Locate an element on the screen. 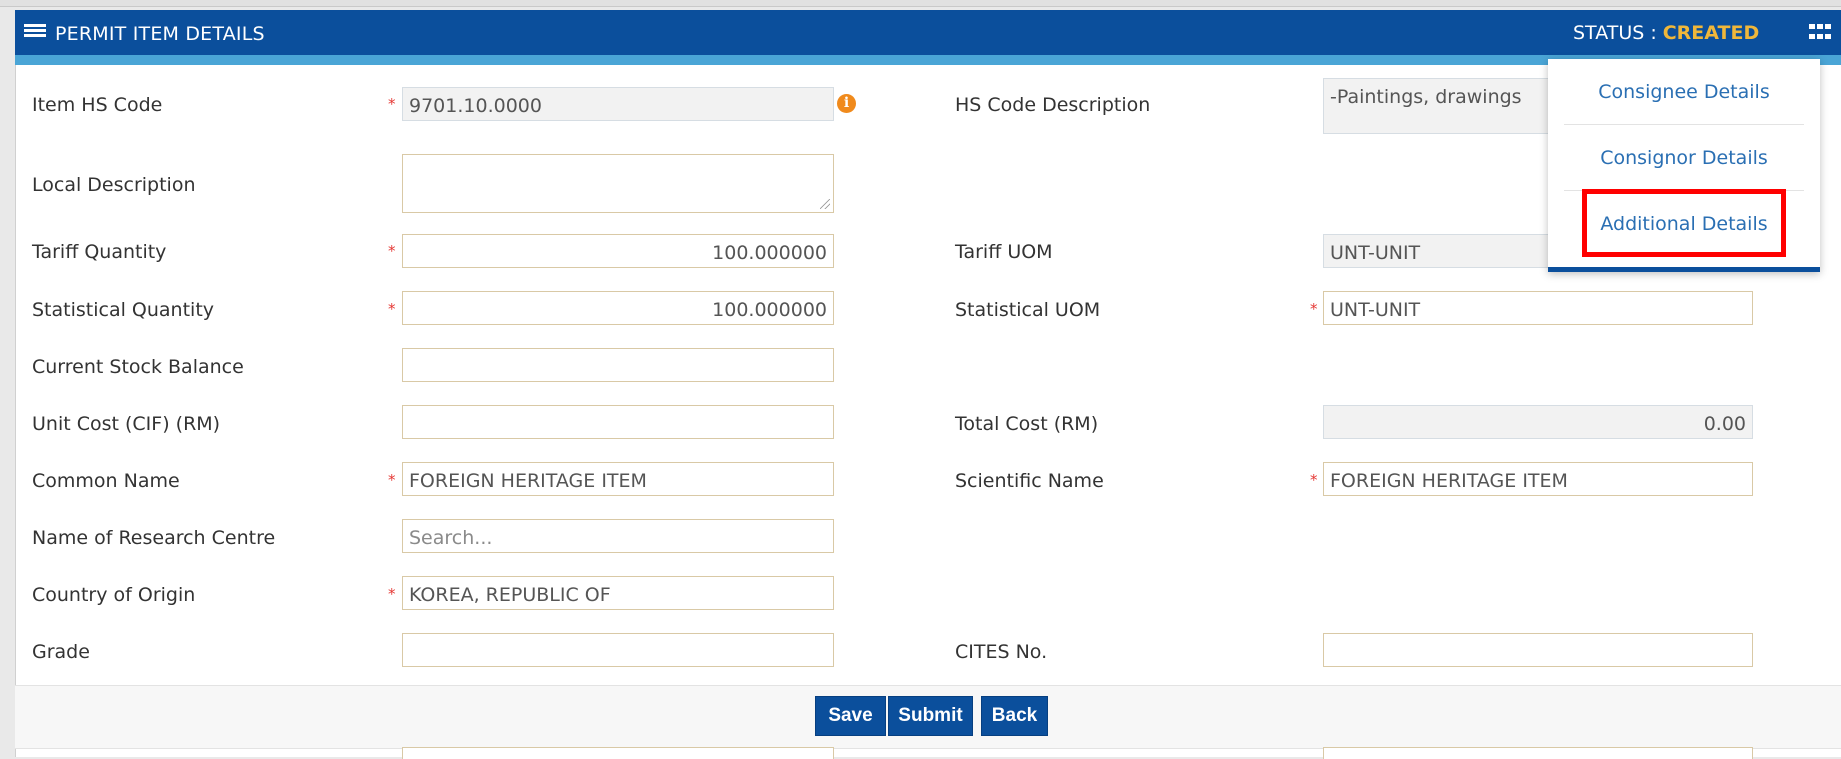  local-description-textarea is located at coordinates (618, 183).